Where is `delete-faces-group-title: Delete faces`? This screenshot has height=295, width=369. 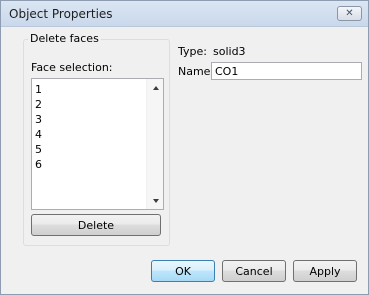 delete-faces-group-title: Delete faces is located at coordinates (64, 38).